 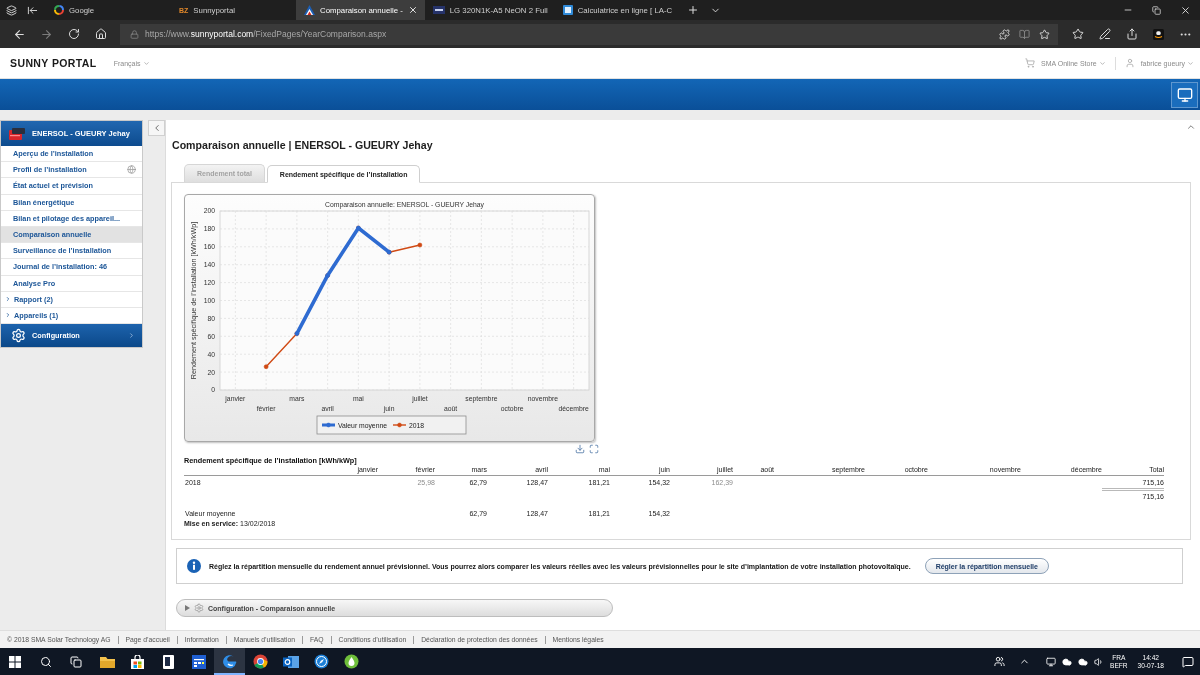 I want to click on portal-logo-text: SUNNY PORTAL, so click(x=53, y=63).